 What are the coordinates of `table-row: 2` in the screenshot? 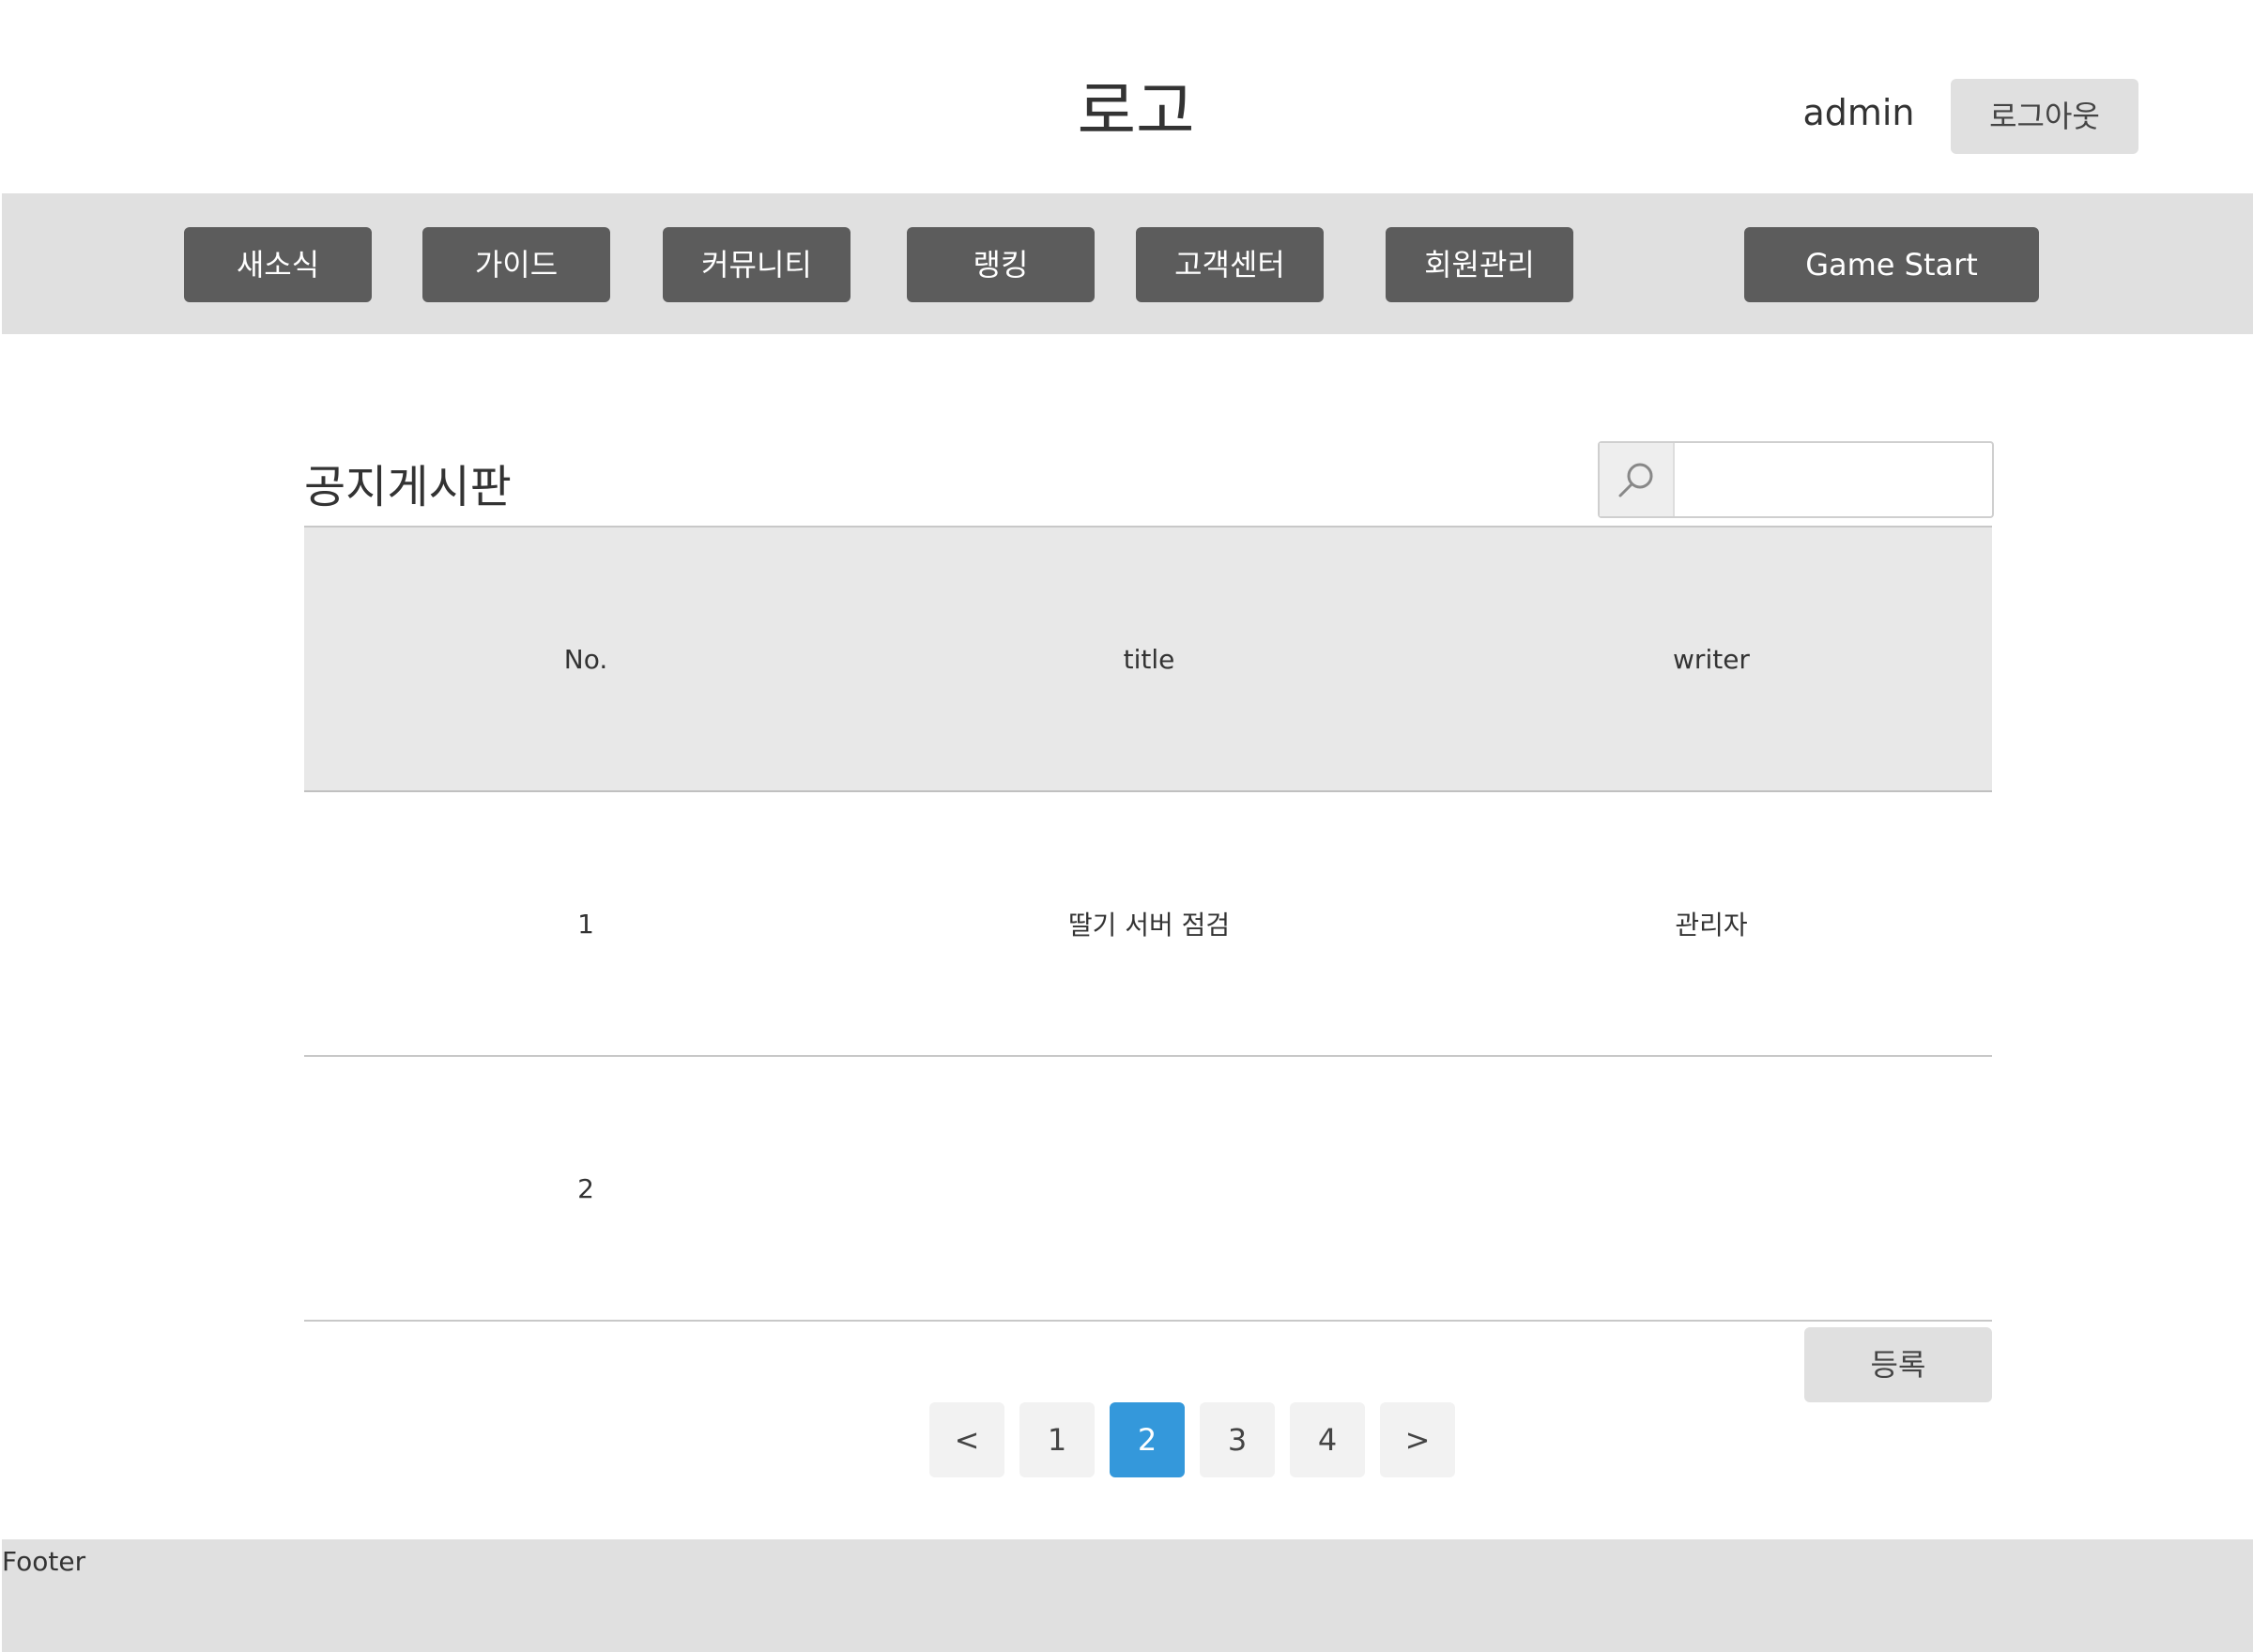 It's located at (1148, 1189).